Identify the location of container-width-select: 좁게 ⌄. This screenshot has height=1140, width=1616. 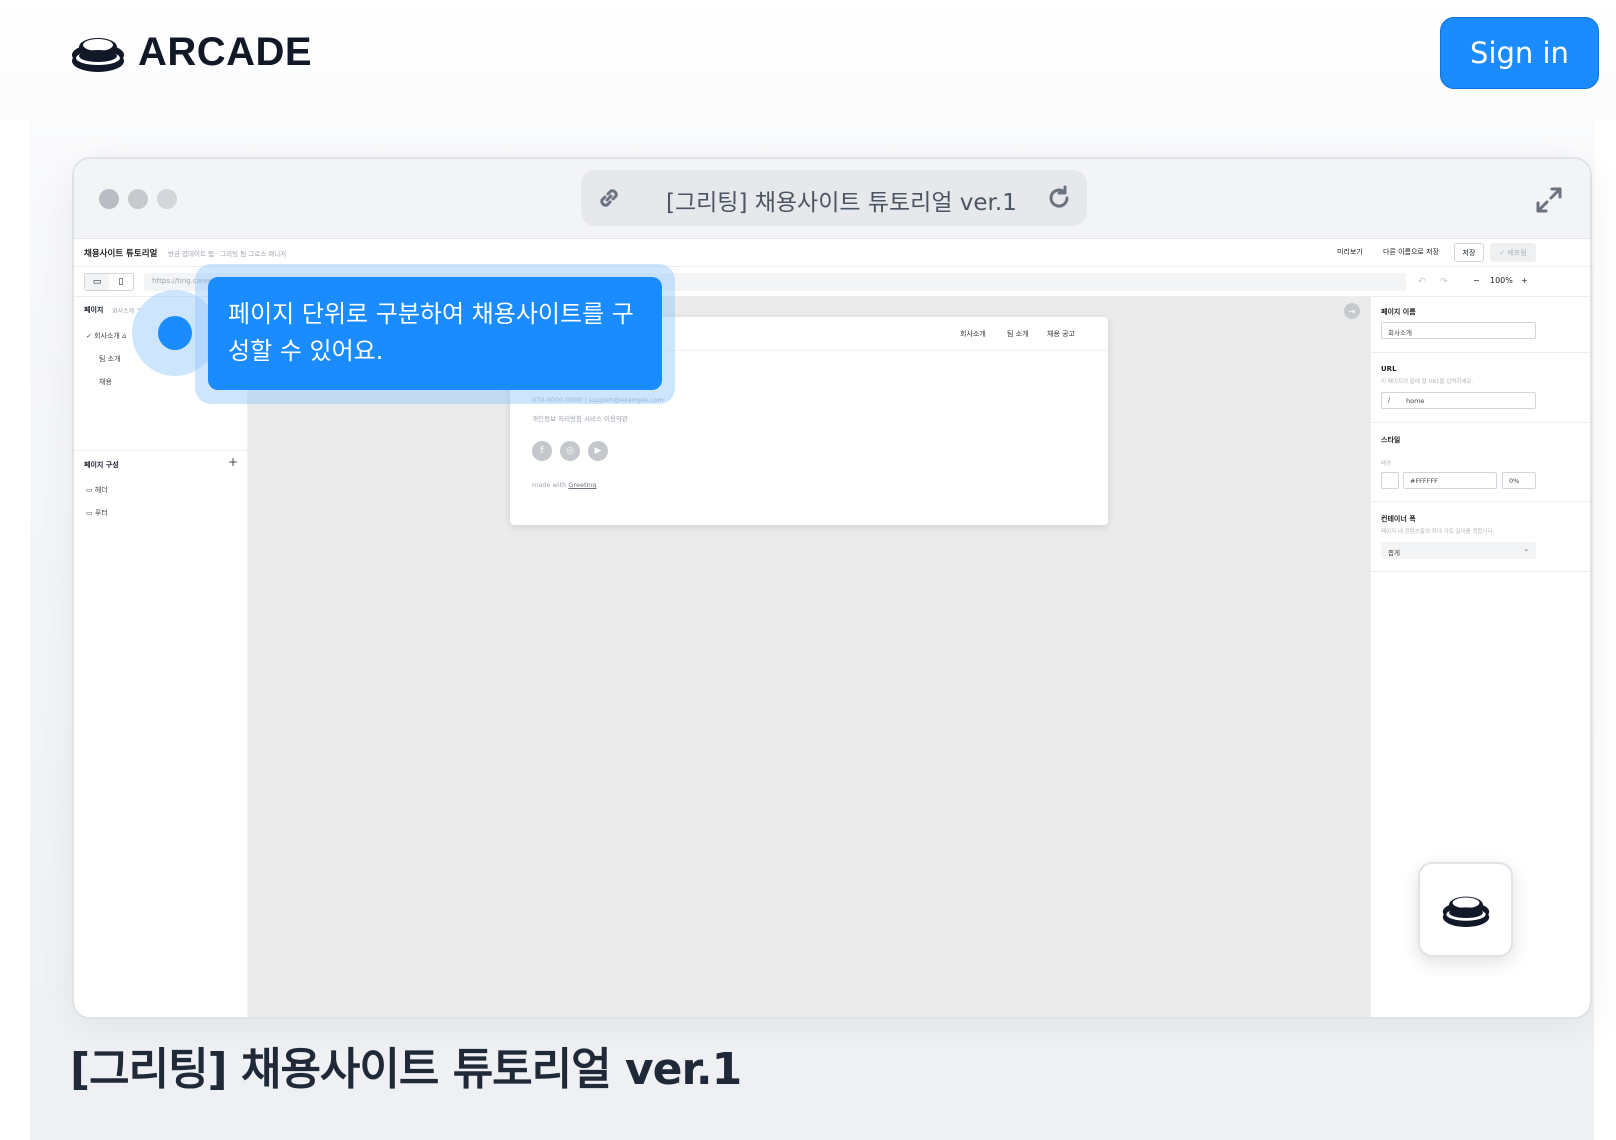
(1458, 550).